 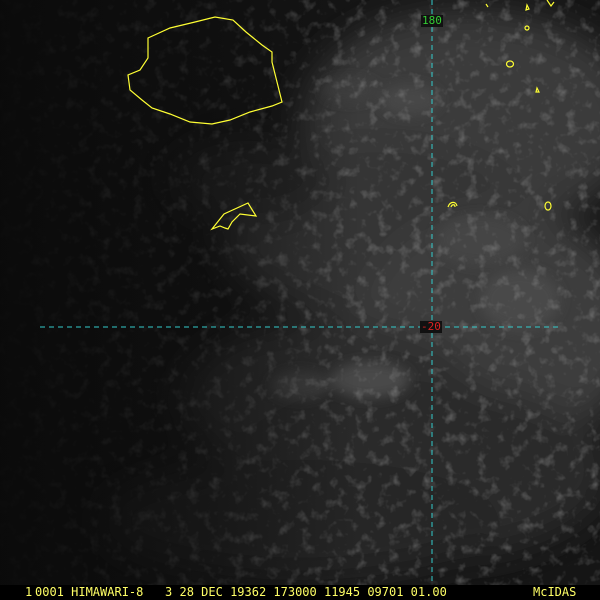 What do you see at coordinates (432, 20) in the screenshot?
I see `longitude-label: 180` at bounding box center [432, 20].